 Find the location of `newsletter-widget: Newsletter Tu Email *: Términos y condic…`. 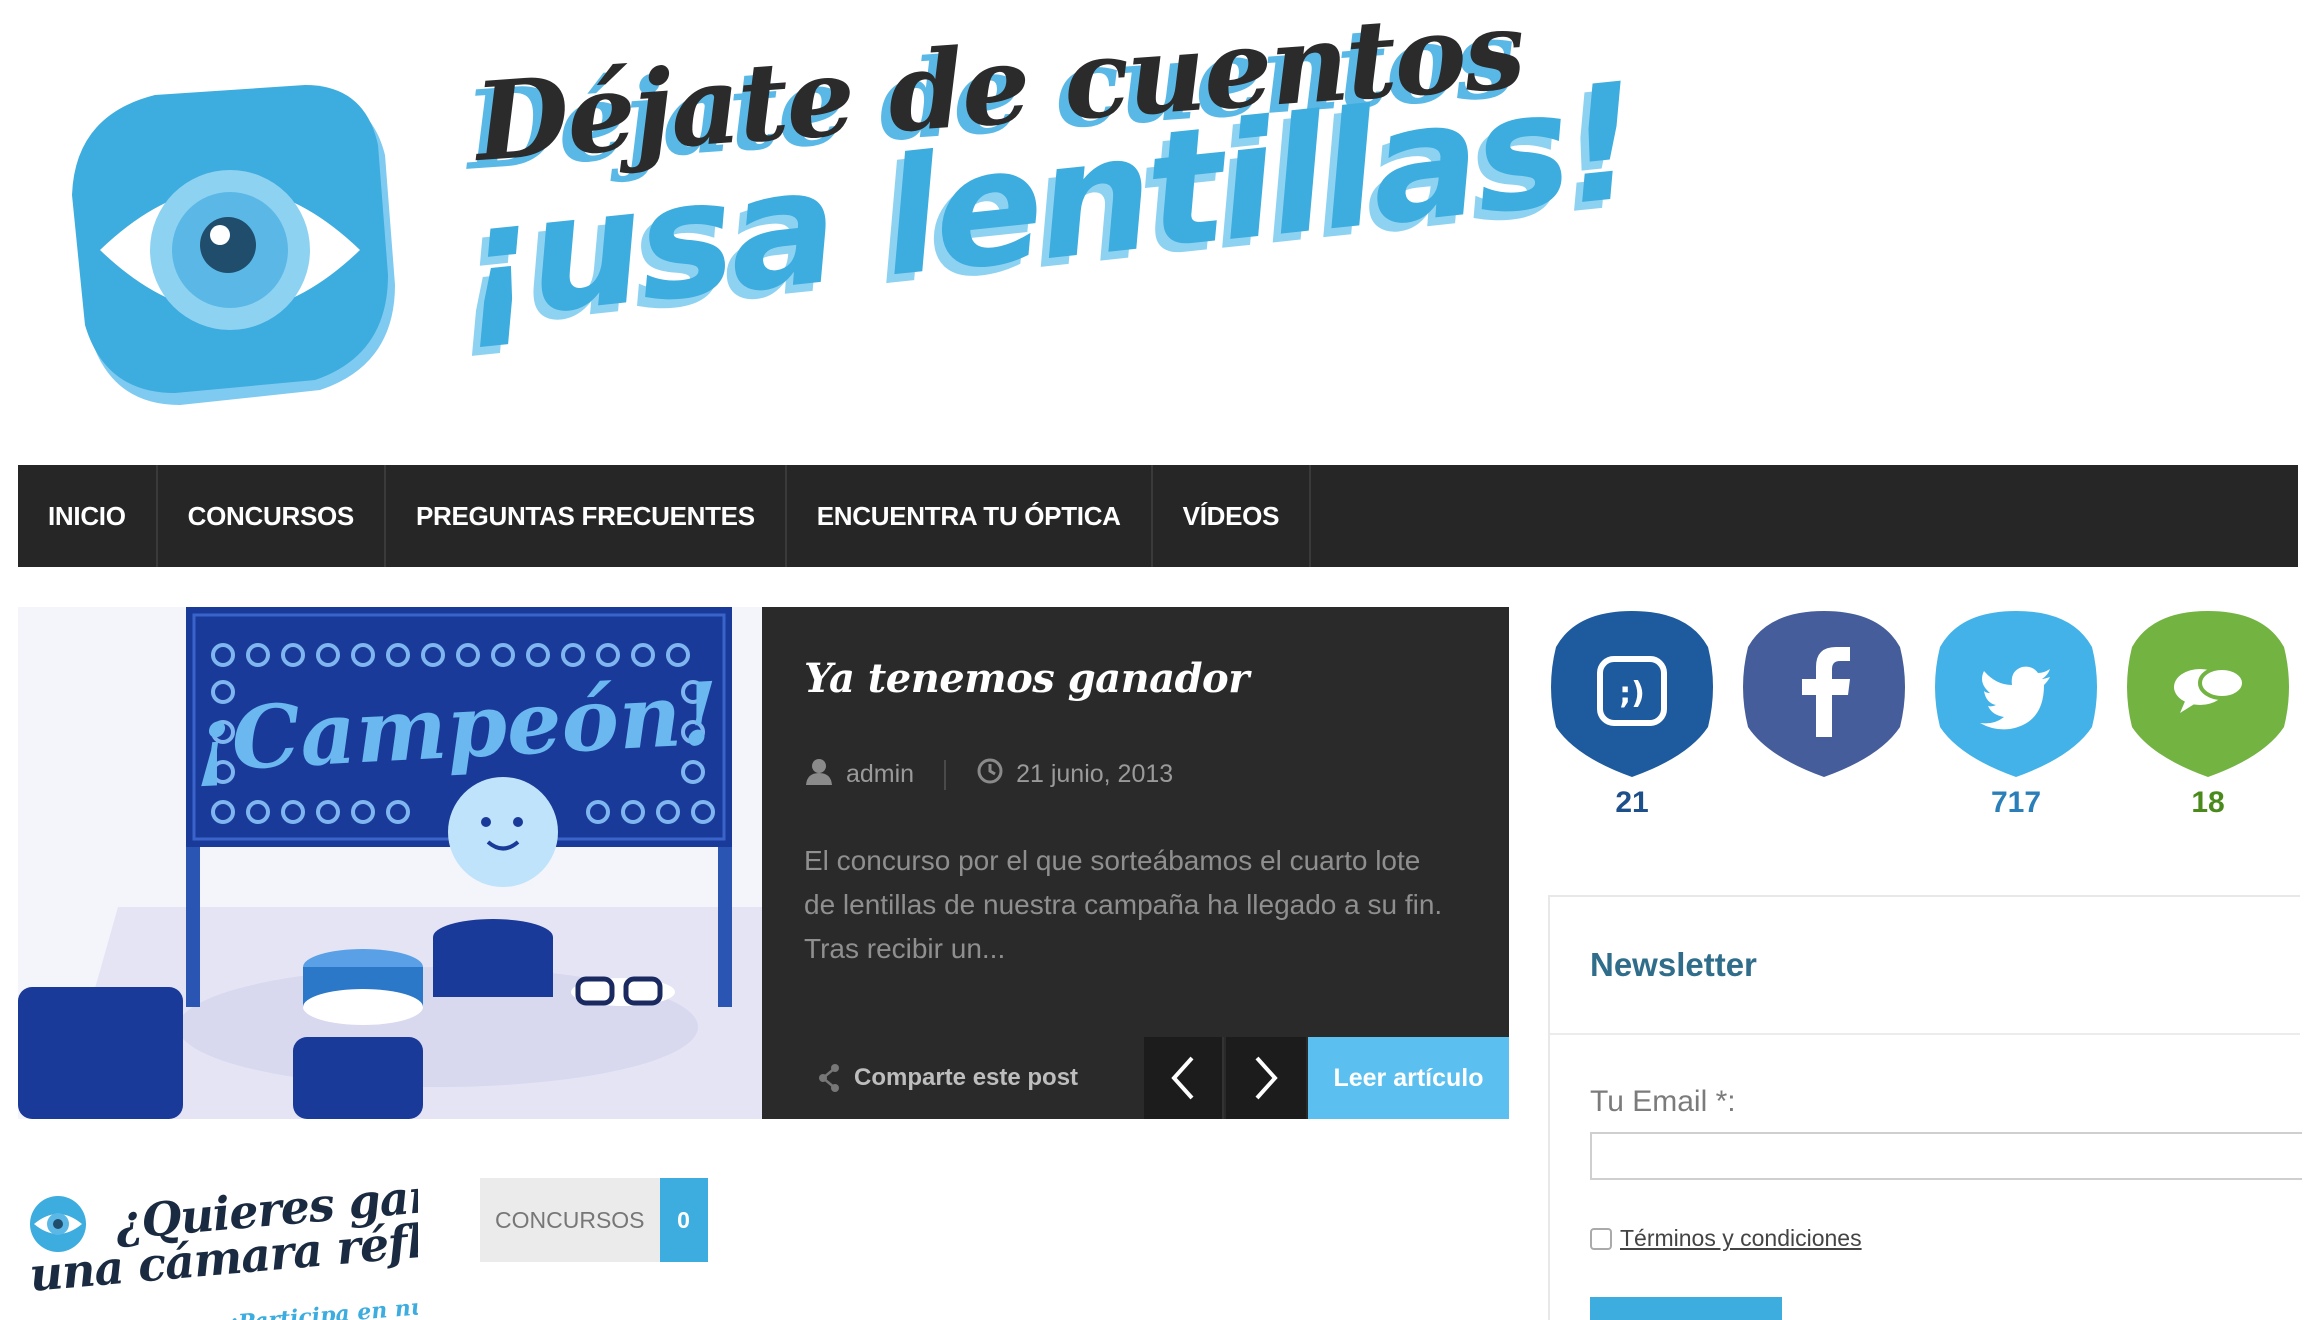

newsletter-widget: Newsletter Tu Email *: Términos y condic… is located at coordinates (1925, 1107).